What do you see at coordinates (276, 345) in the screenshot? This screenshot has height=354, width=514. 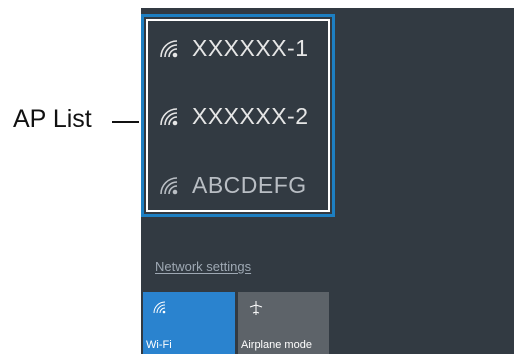 I see `airplane-tile-label: Airplane mode` at bounding box center [276, 345].